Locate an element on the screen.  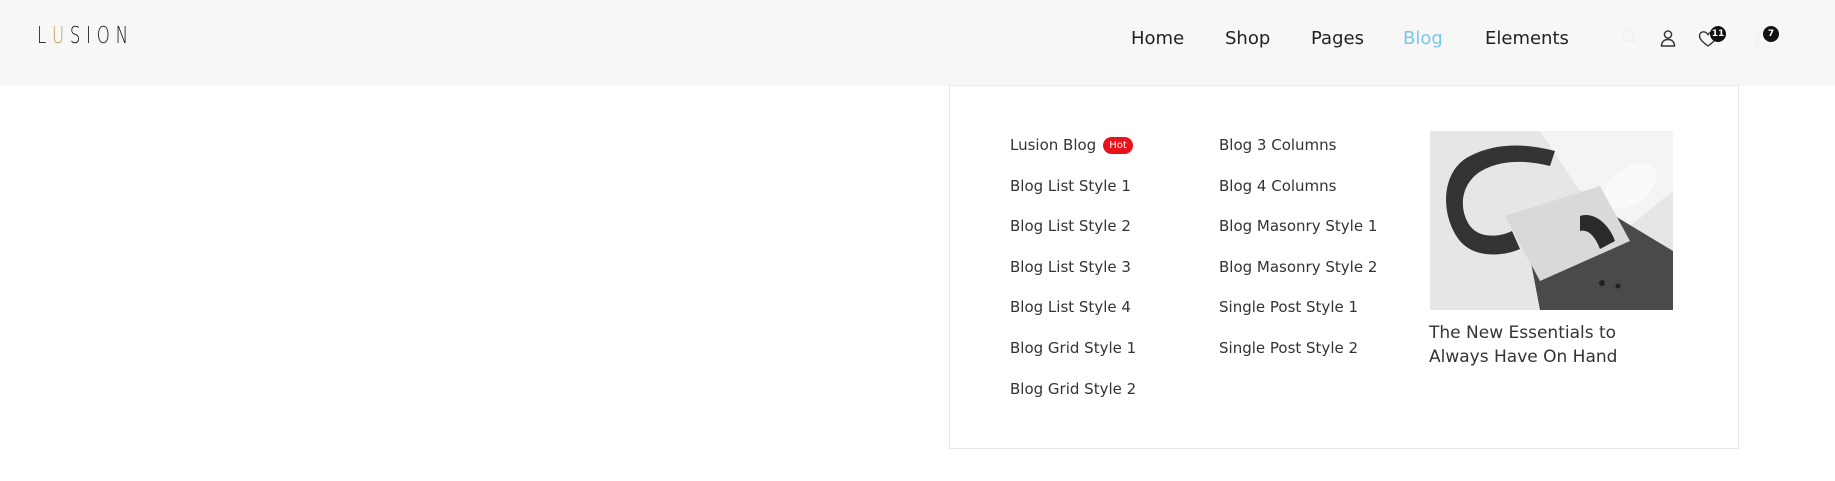
site-logo: L U SION is located at coordinates (85, 36).